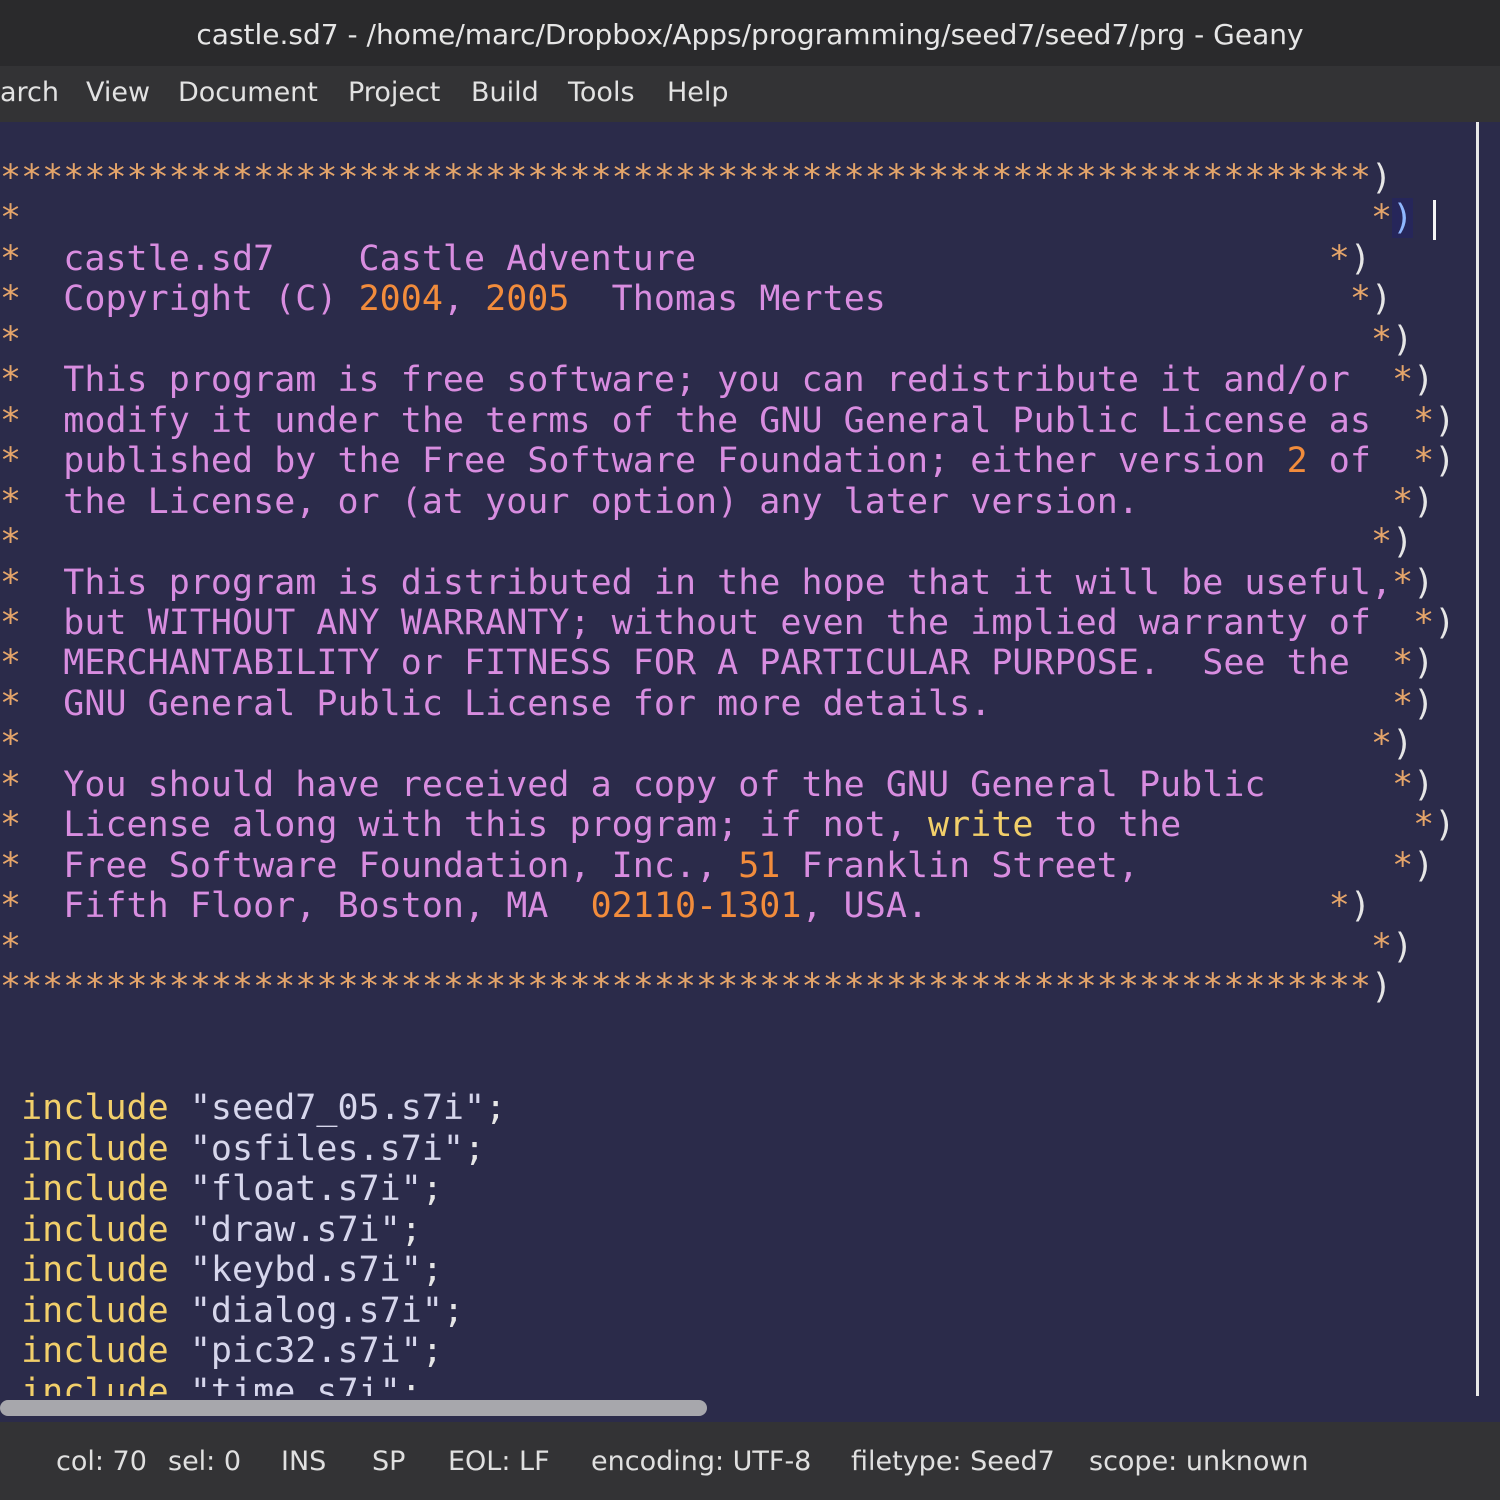  Describe the element at coordinates (696, 906) in the screenshot. I see `code-token: 02110-1301` at that location.